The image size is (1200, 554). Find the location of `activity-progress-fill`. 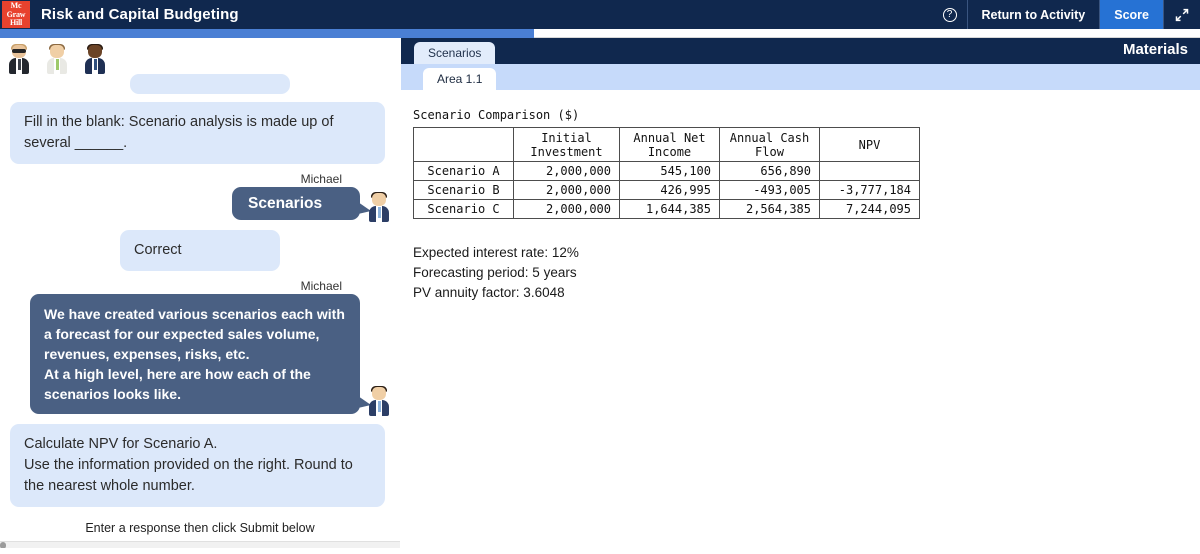

activity-progress-fill is located at coordinates (267, 33).